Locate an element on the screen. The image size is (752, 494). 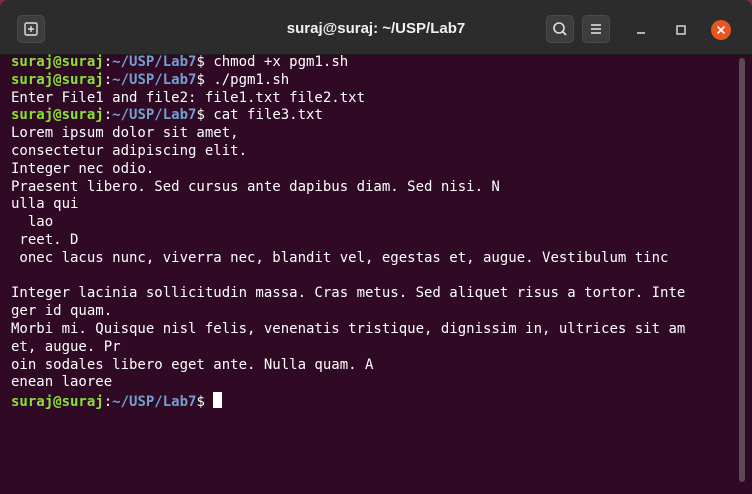
hamburger-menu-icon is located at coordinates (596, 29).